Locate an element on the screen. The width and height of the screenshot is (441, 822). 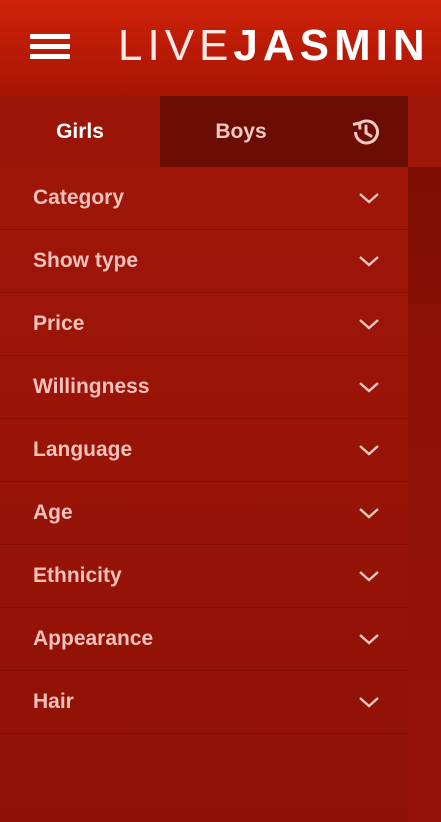
filter-appearance: Appearance is located at coordinates (204, 639).